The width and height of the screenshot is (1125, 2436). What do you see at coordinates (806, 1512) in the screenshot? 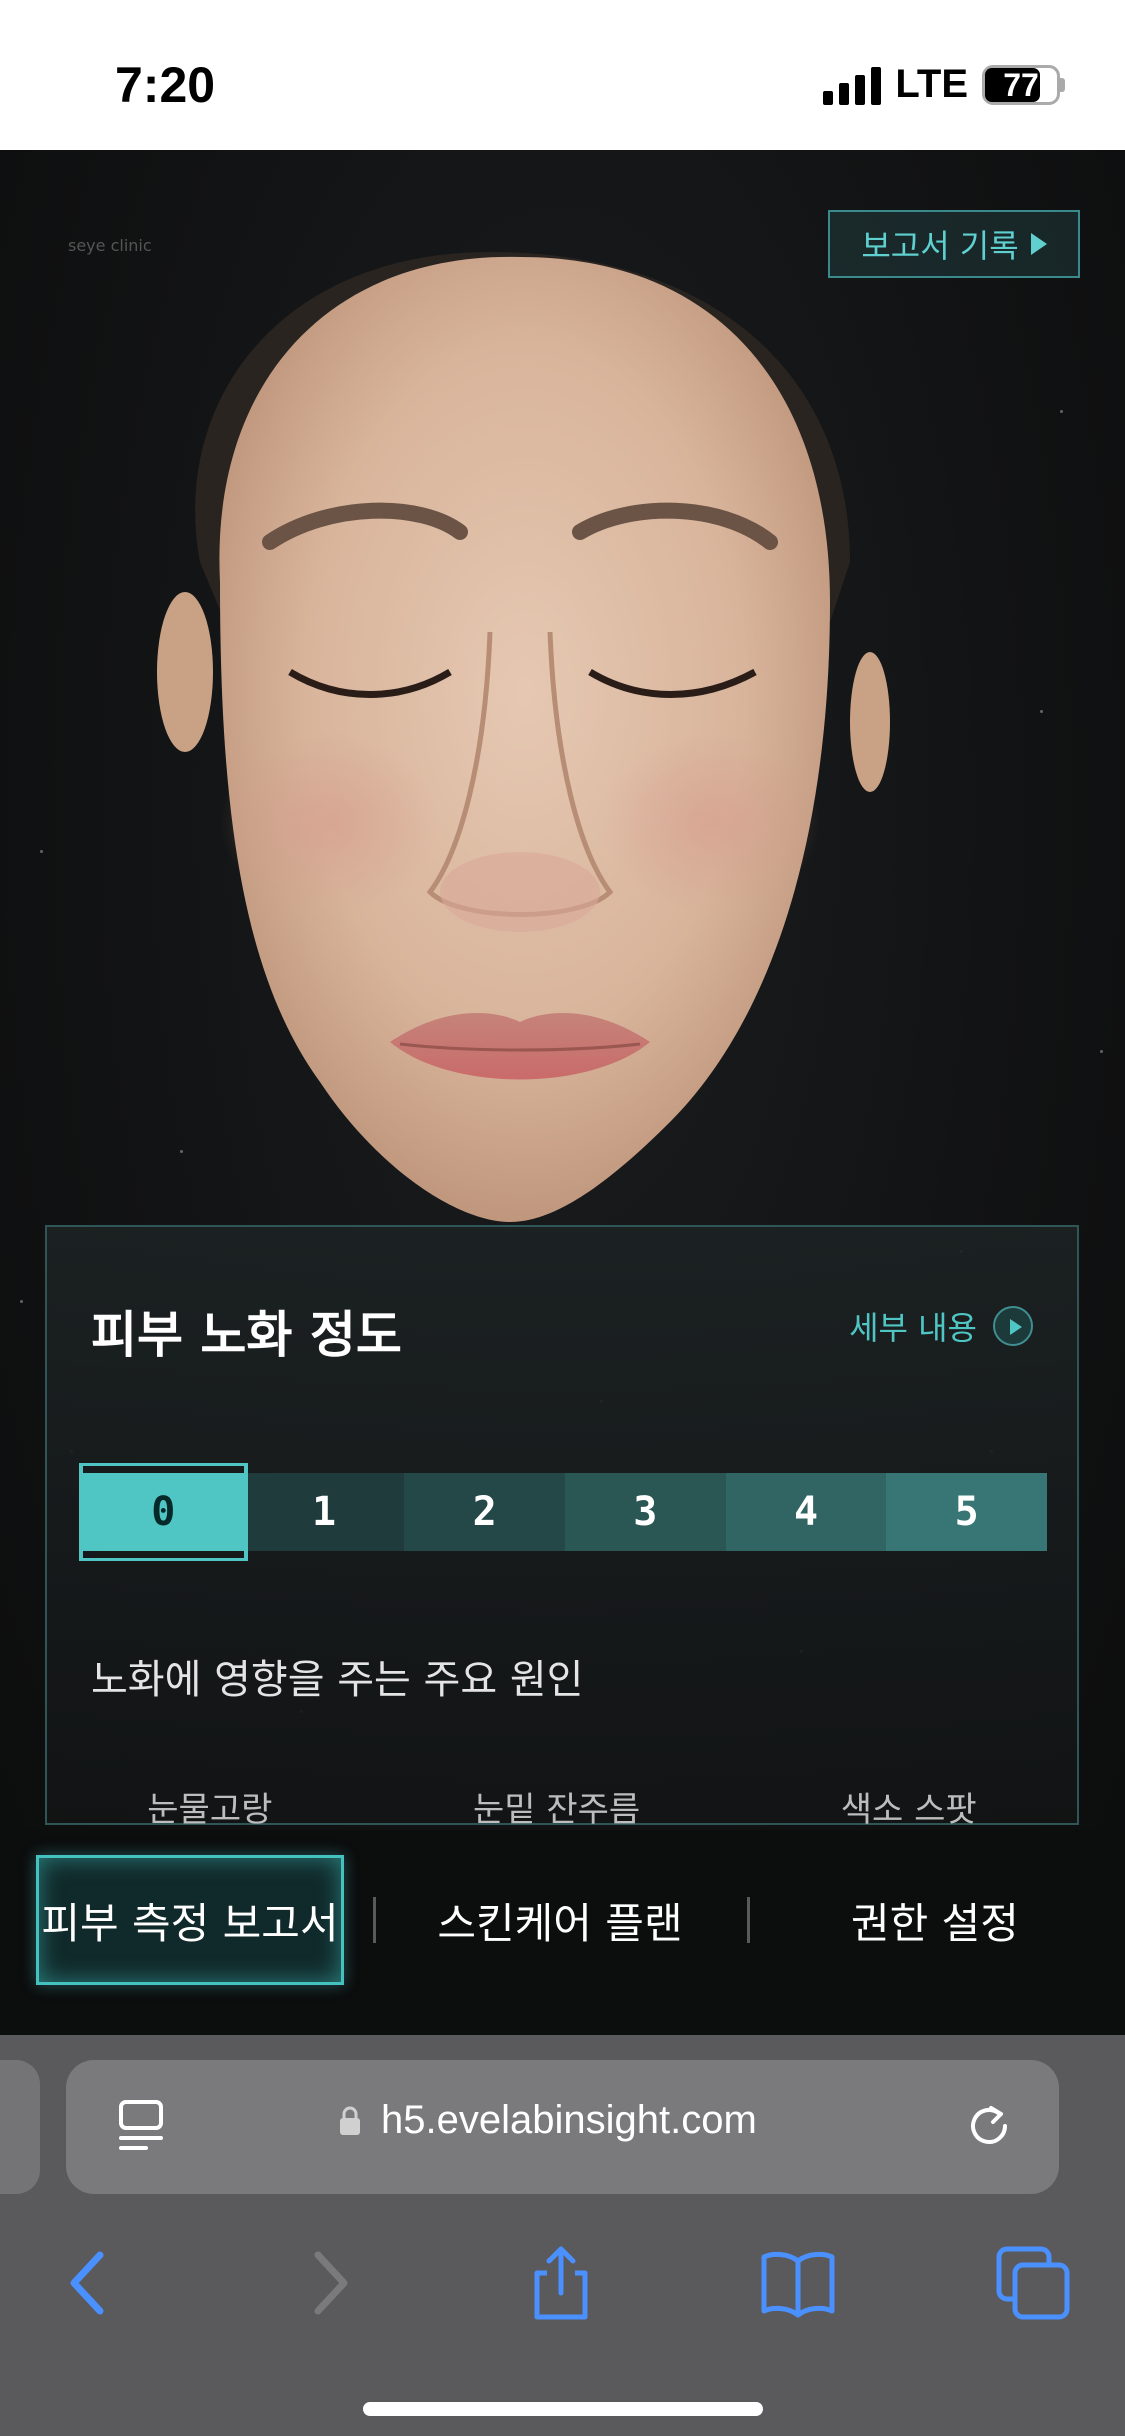
I see `scale-level-4: 4` at bounding box center [806, 1512].